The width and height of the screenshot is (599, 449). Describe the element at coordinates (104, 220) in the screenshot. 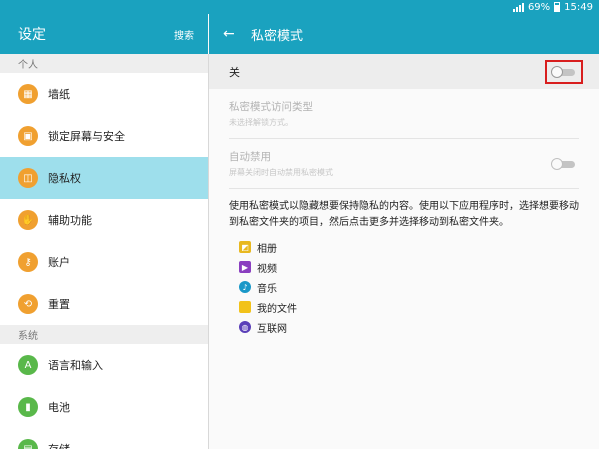

I see `sidebar-item: ✋ 辅助功能` at that location.